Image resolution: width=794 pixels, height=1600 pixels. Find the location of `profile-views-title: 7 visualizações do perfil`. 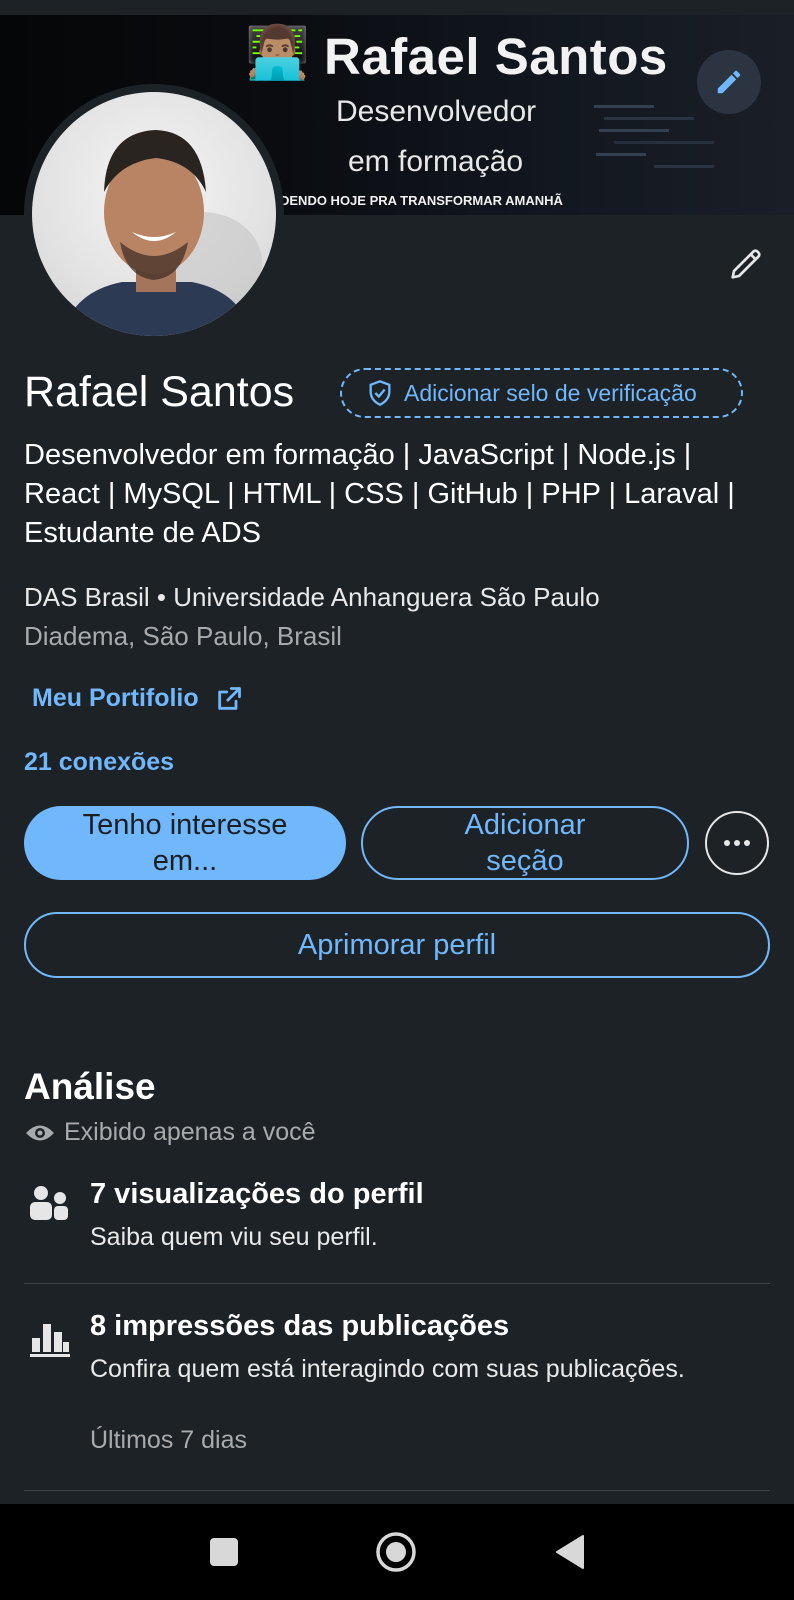

profile-views-title: 7 visualizações do perfil is located at coordinates (257, 1194).